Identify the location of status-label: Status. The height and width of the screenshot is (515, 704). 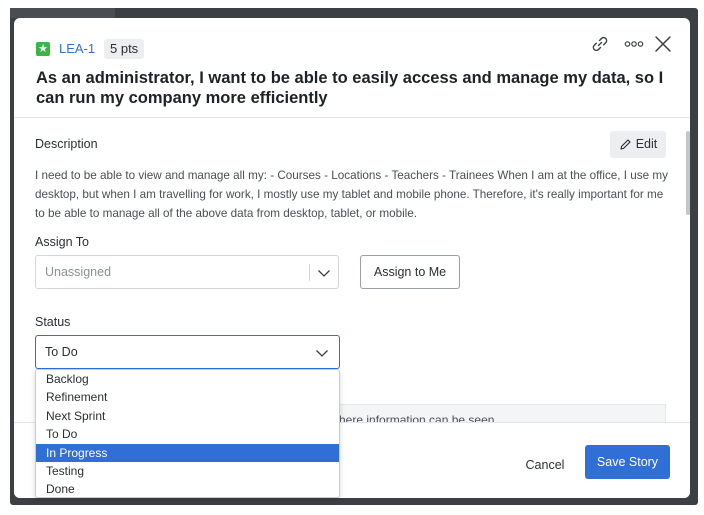
(53, 322).